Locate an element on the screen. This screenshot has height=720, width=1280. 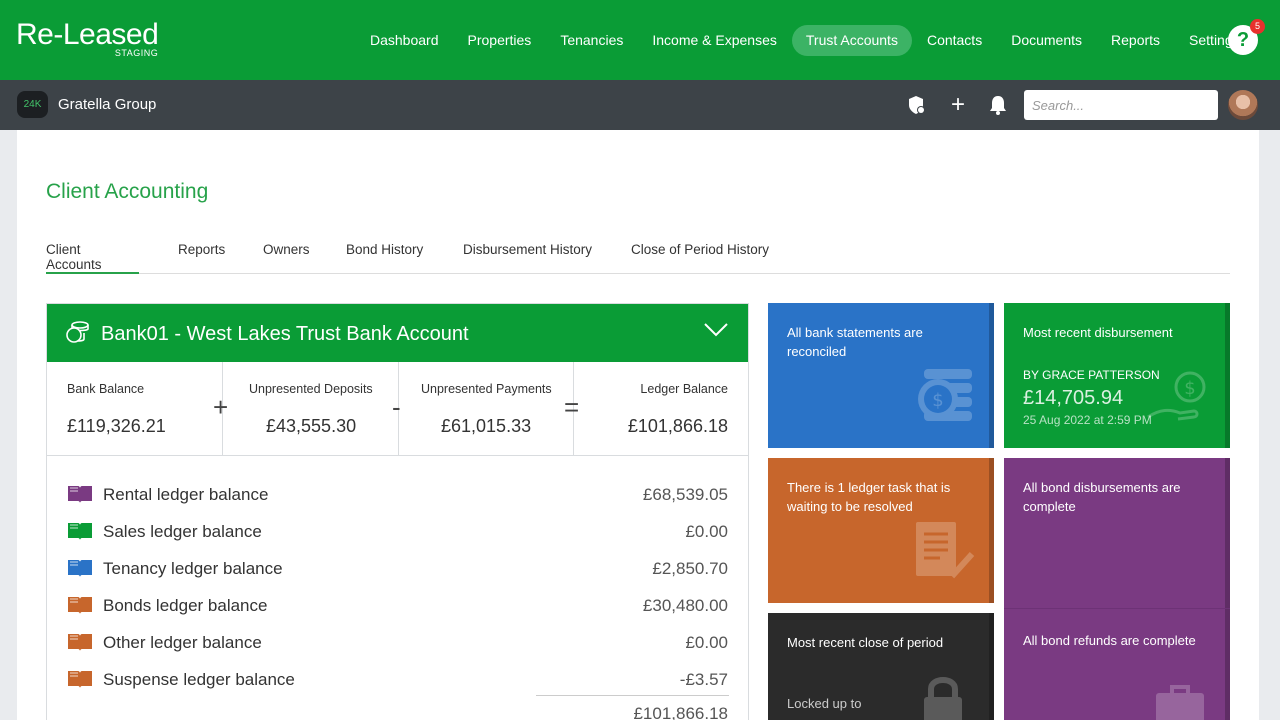
ledger-row-suspense: Suspense ledger balance -£3.57 is located at coordinates (398, 687).